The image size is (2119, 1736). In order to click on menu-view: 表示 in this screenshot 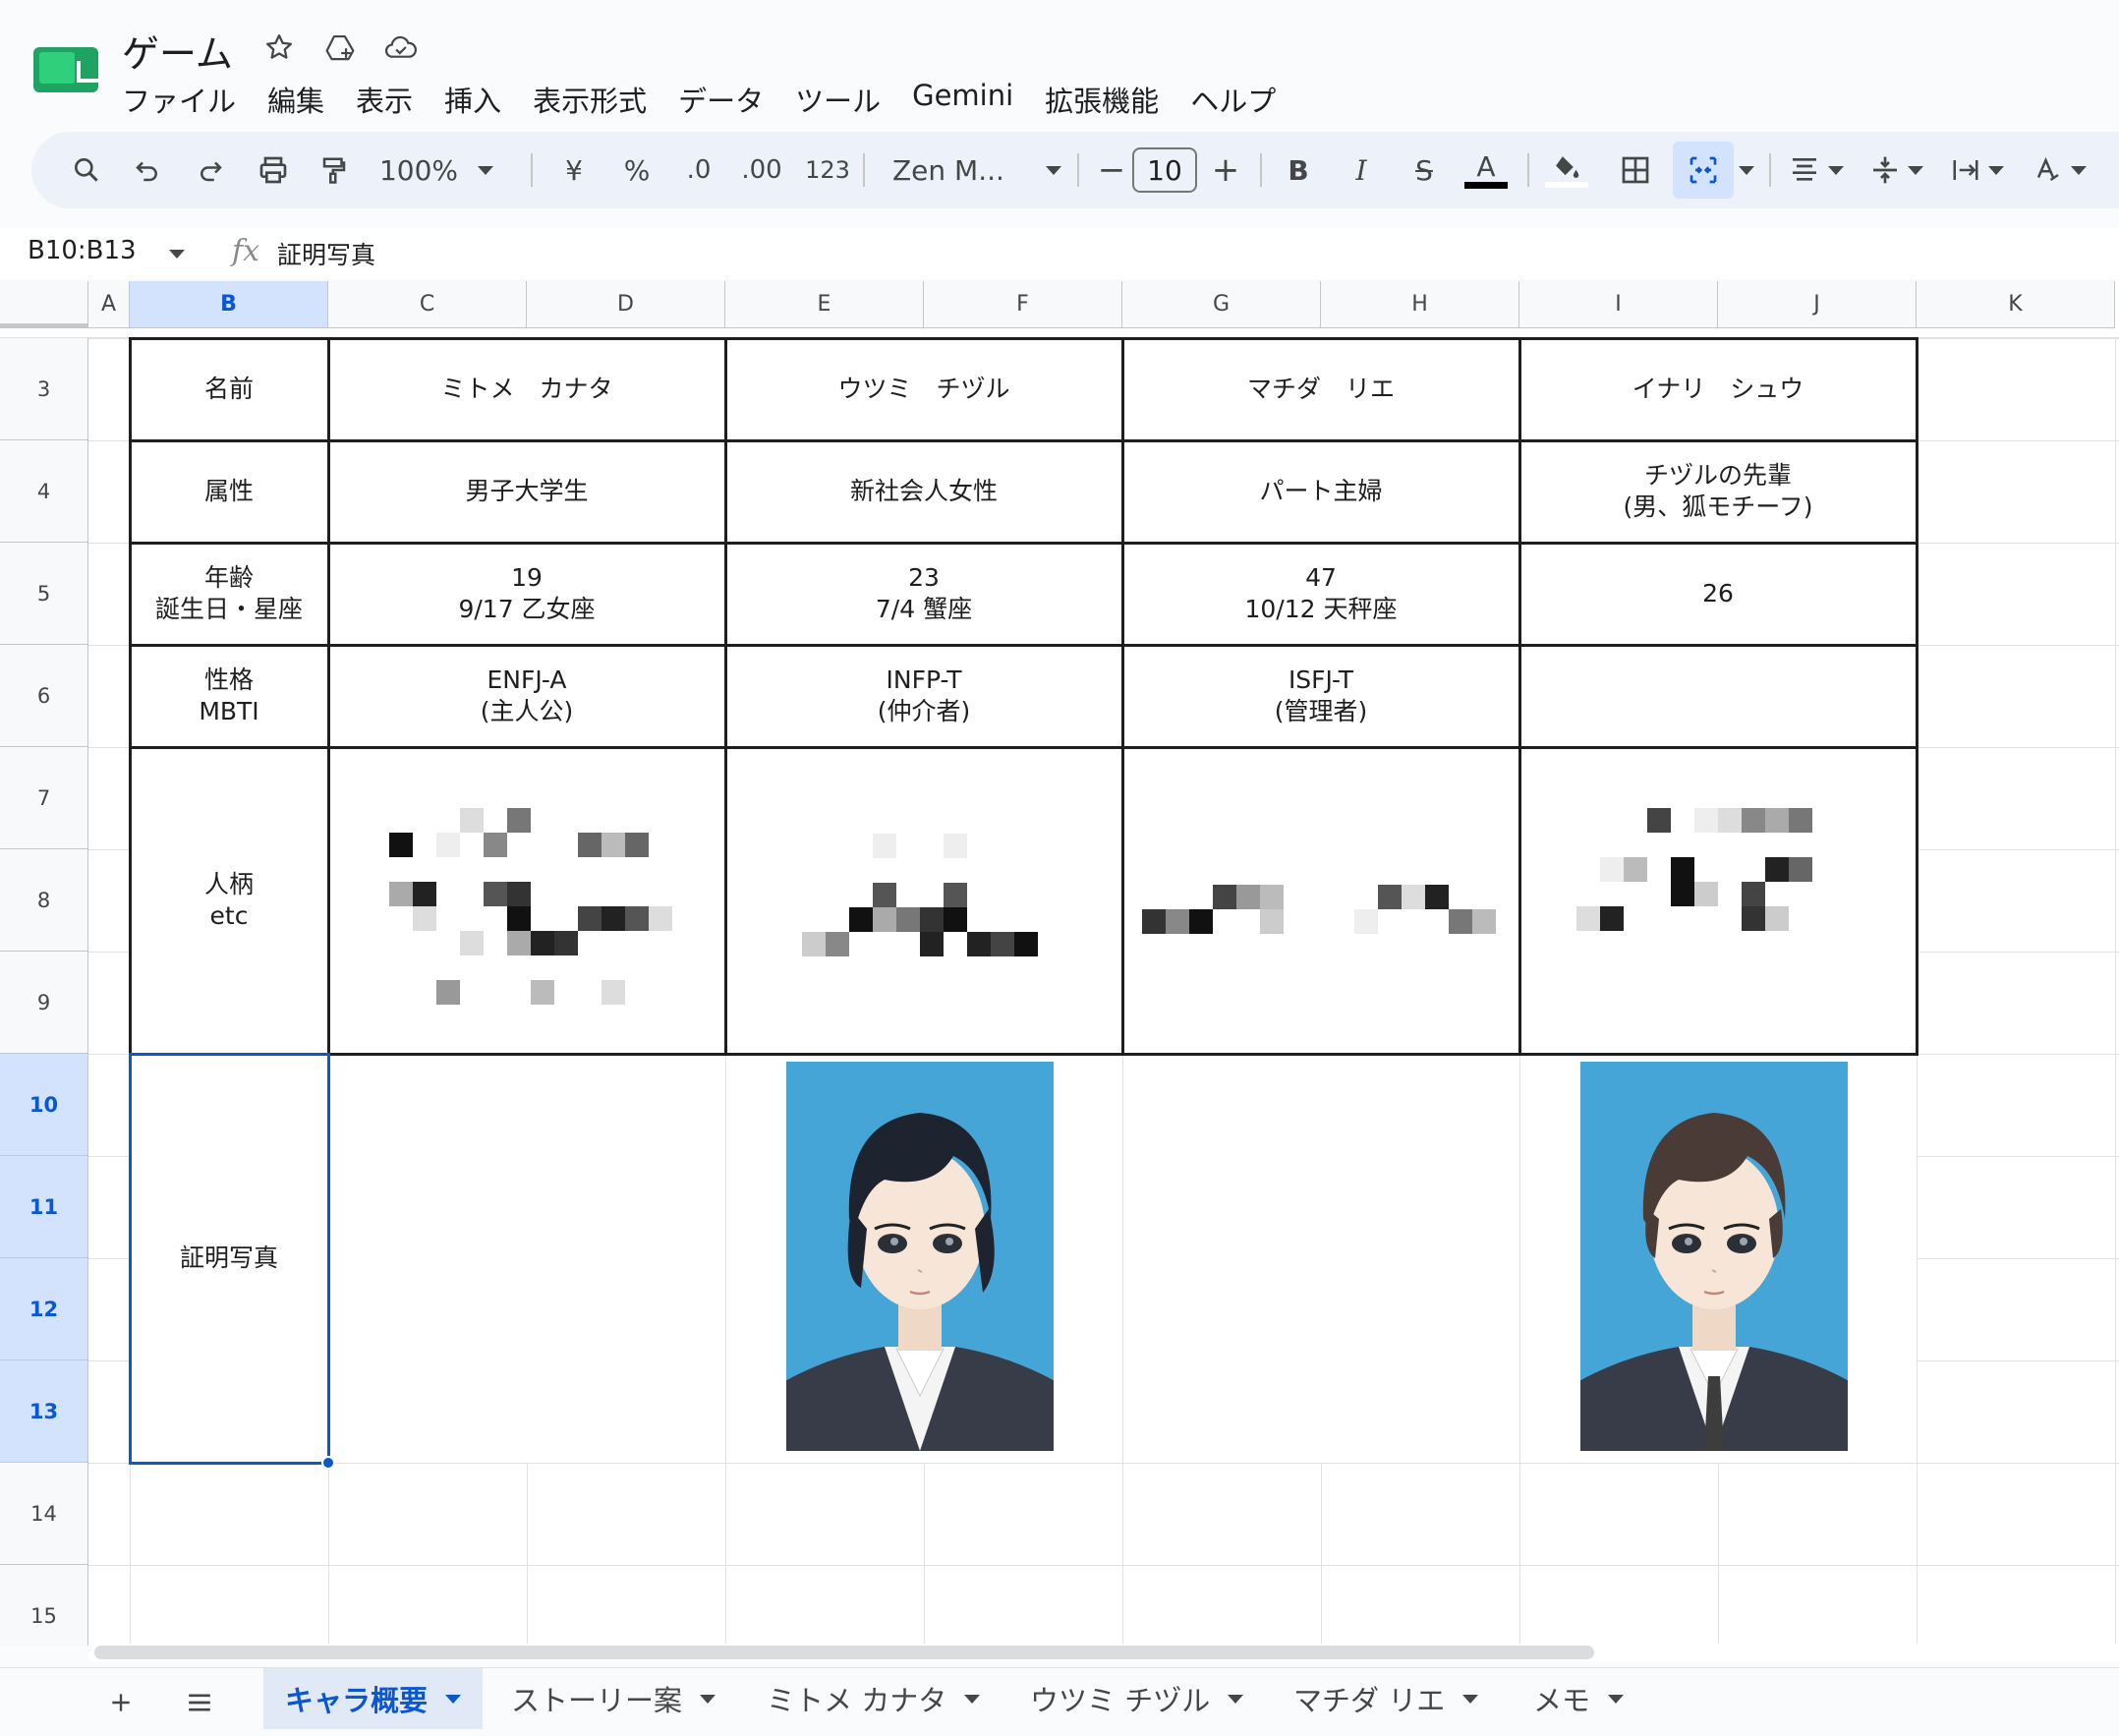, I will do `click(385, 99)`.